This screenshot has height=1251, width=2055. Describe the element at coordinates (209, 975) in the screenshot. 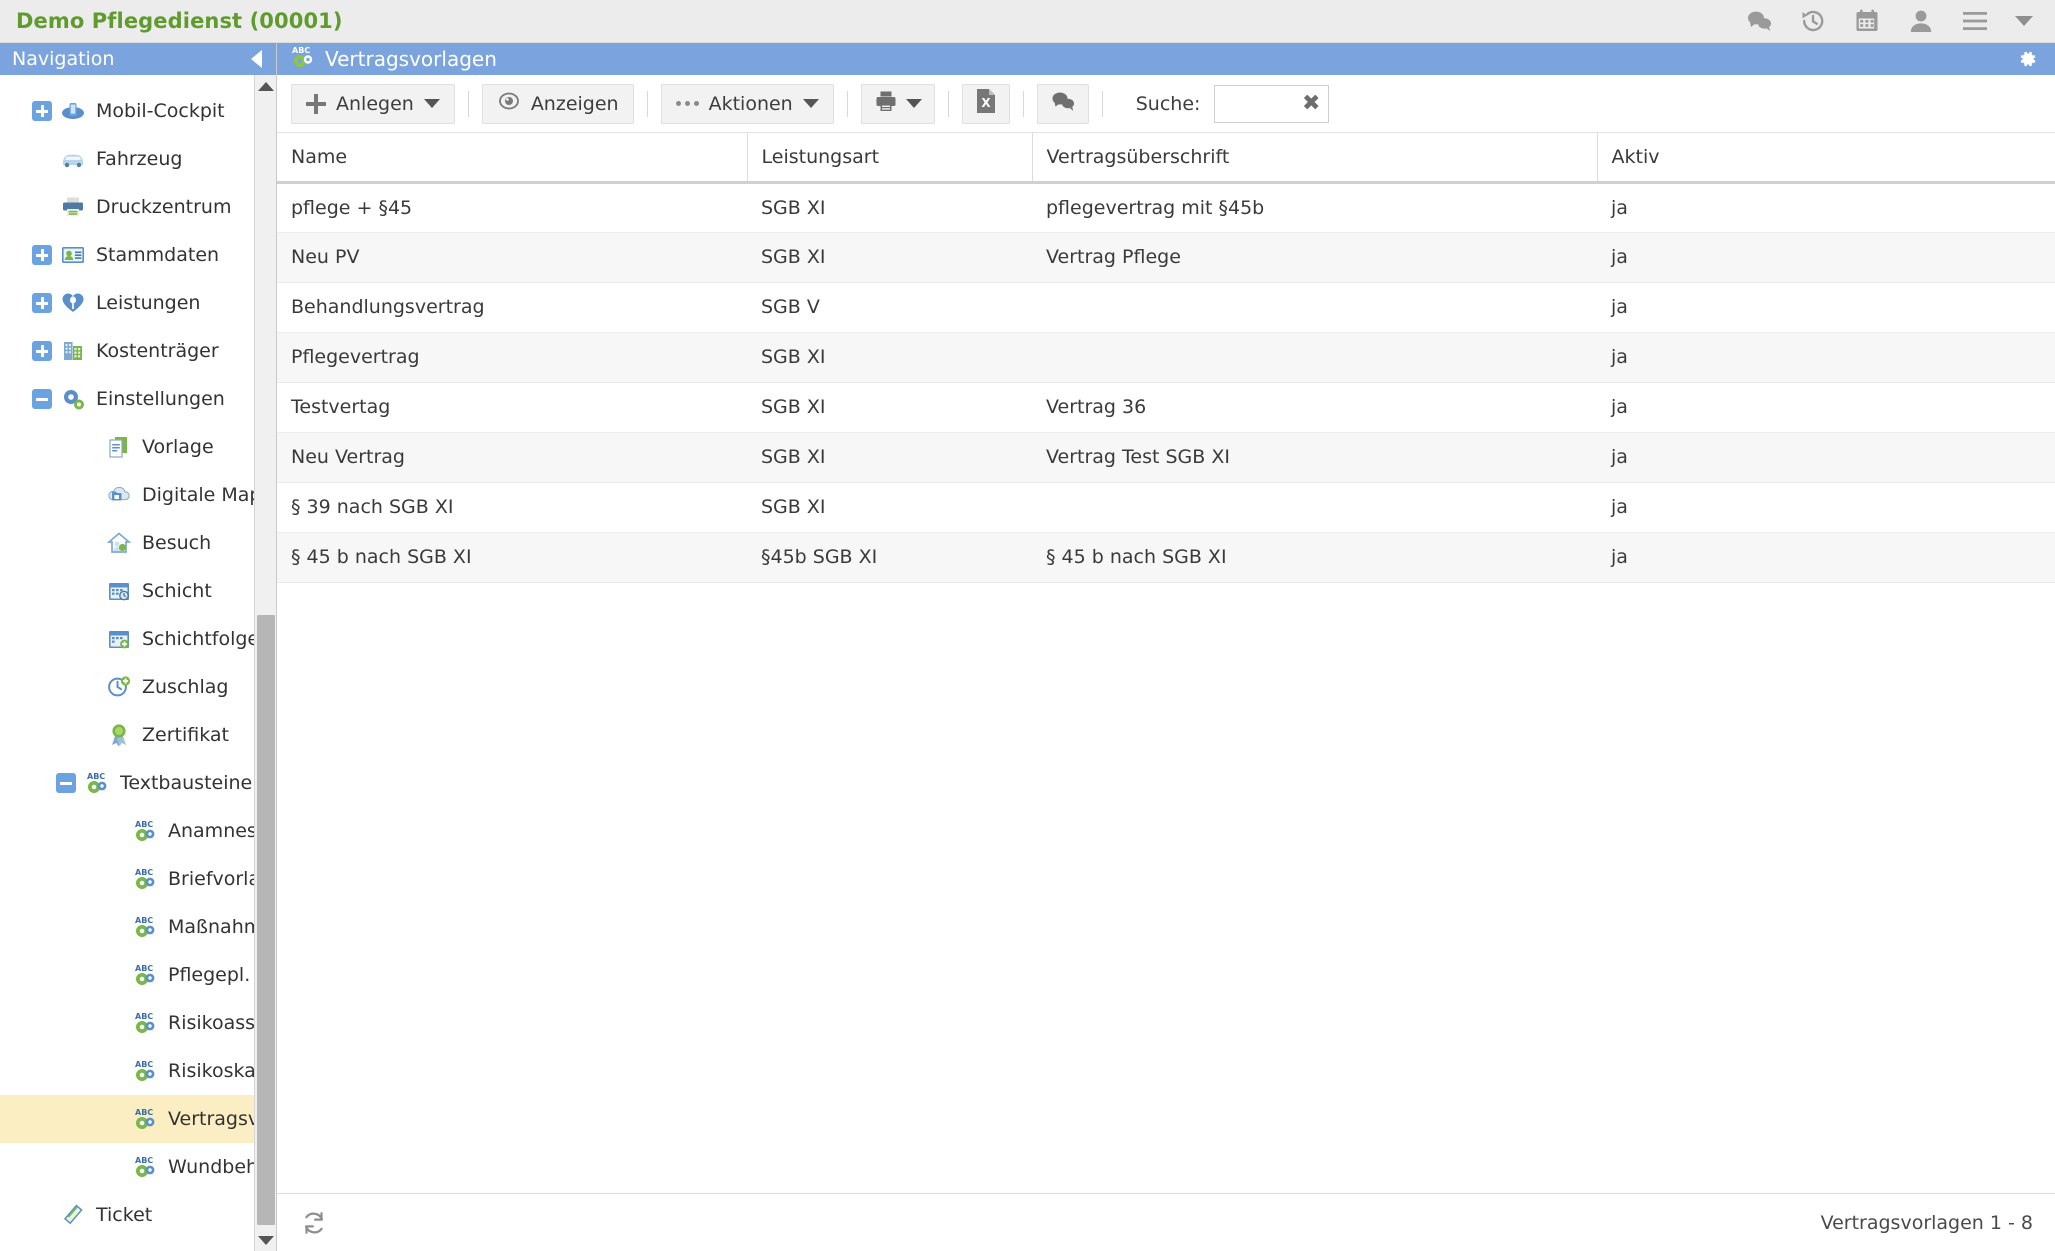

I see `sidebar-item-label: Pflegepl.` at that location.